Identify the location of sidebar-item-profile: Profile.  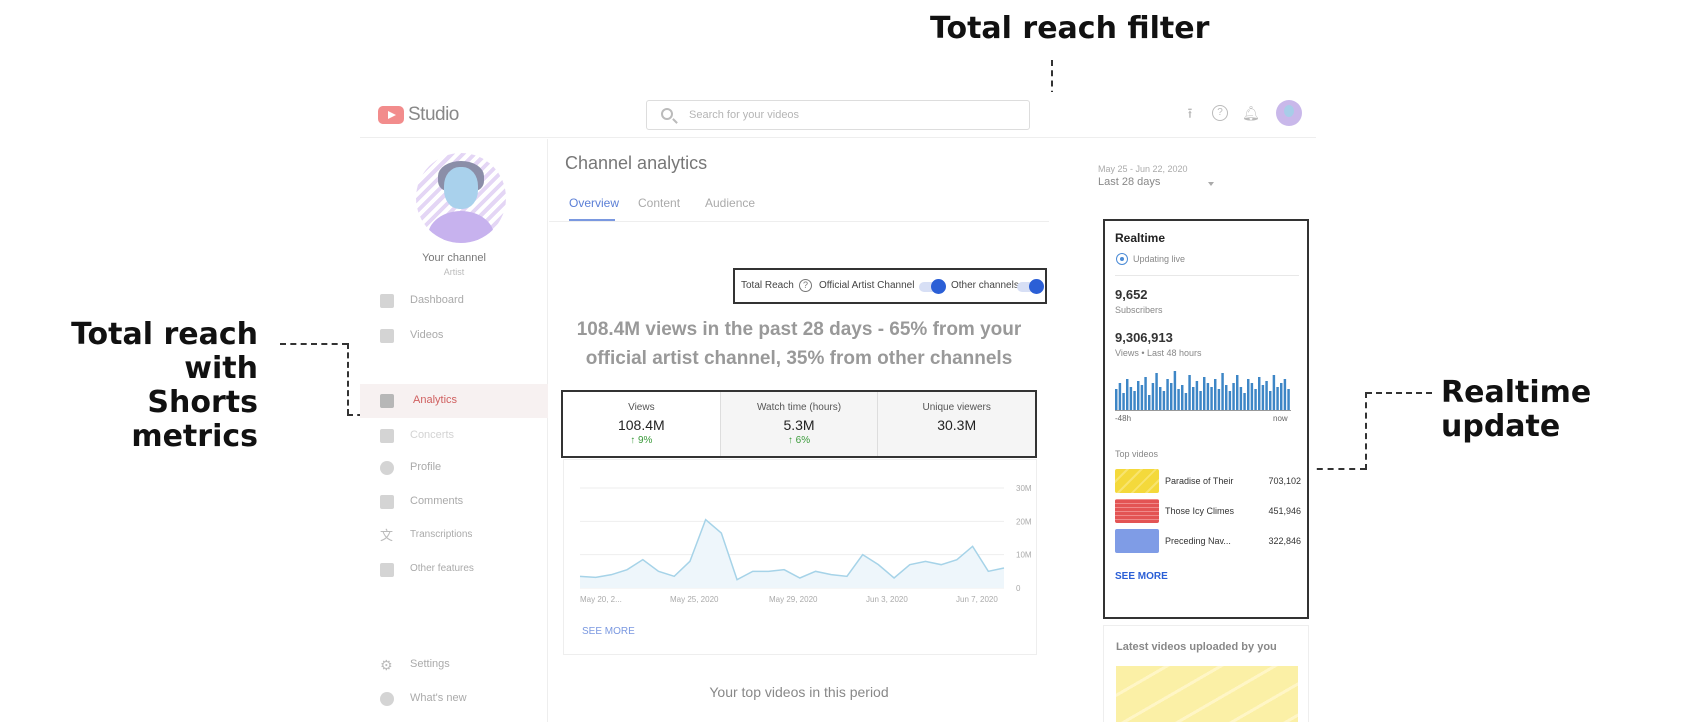
(454, 468).